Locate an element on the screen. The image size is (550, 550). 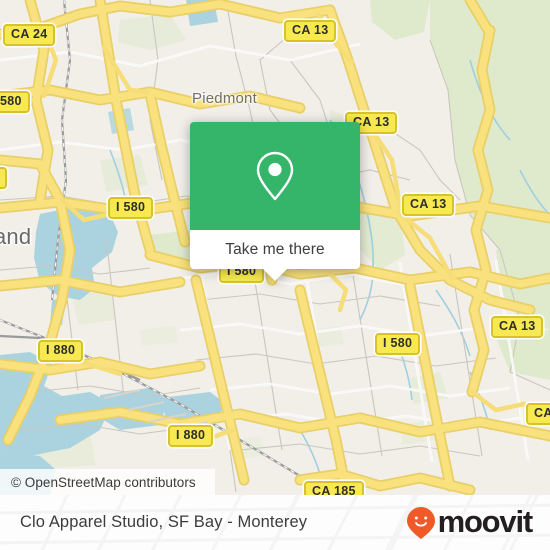
shield-ca-13-lower-right: CA 13 is located at coordinates (517, 327).